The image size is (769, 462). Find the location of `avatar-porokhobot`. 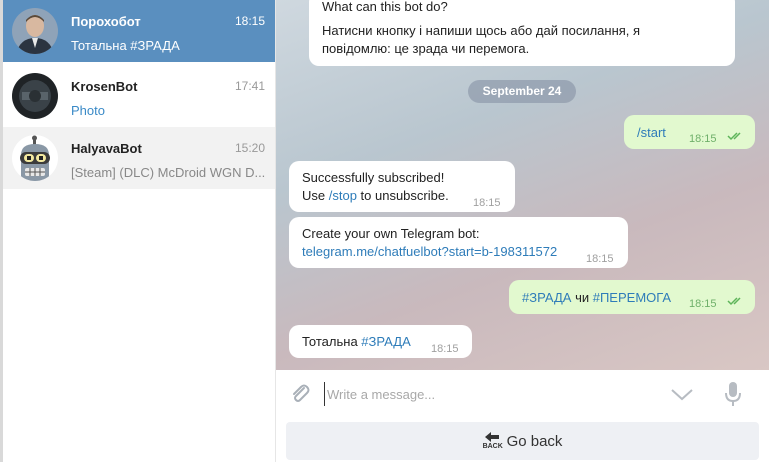

avatar-porokhobot is located at coordinates (35, 31).